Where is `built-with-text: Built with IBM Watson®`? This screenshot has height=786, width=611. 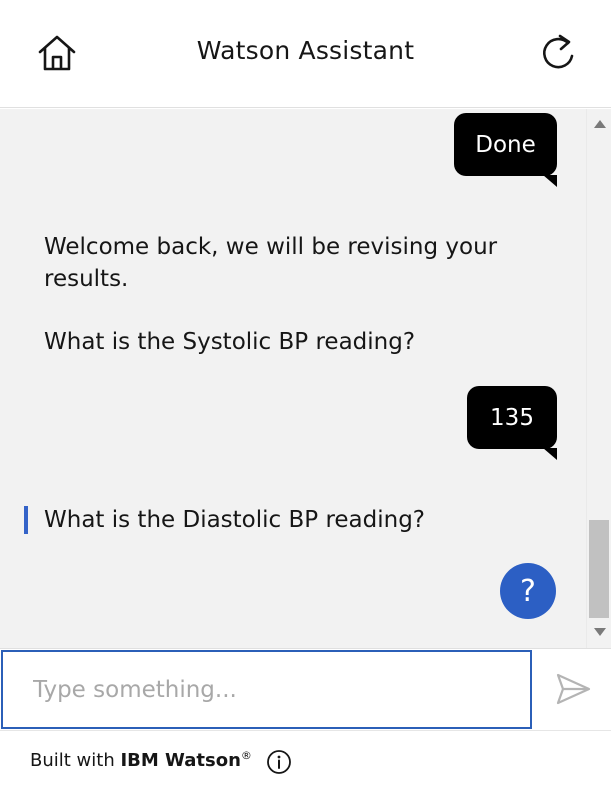 built-with-text: Built with IBM Watson® is located at coordinates (141, 760).